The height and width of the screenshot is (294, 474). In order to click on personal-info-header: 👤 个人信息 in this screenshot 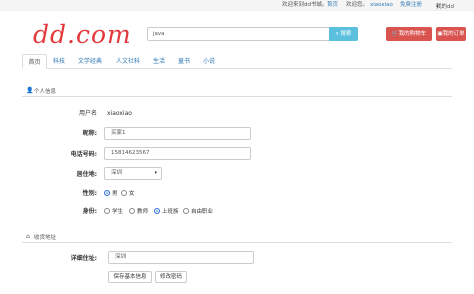, I will do `click(237, 91)`.